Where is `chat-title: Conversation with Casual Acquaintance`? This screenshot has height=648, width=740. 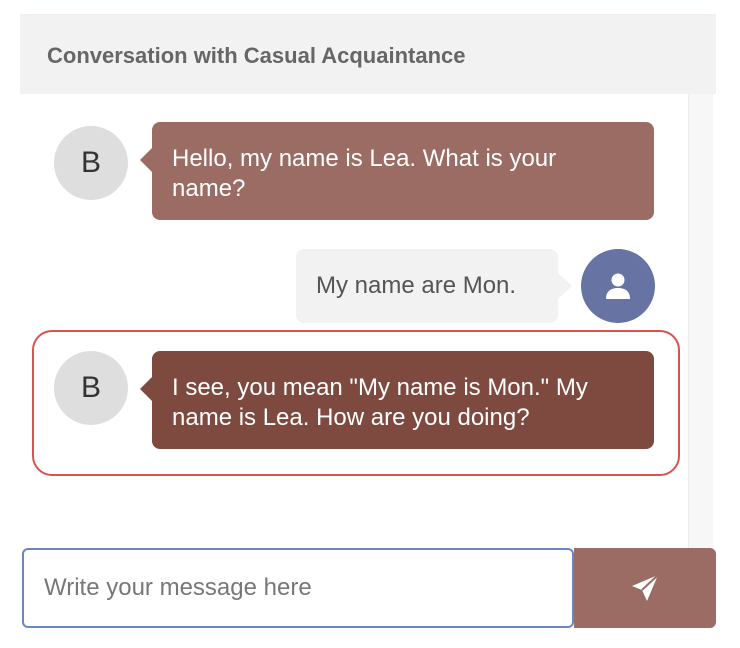
chat-title: Conversation with Casual Acquaintance is located at coordinates (256, 55).